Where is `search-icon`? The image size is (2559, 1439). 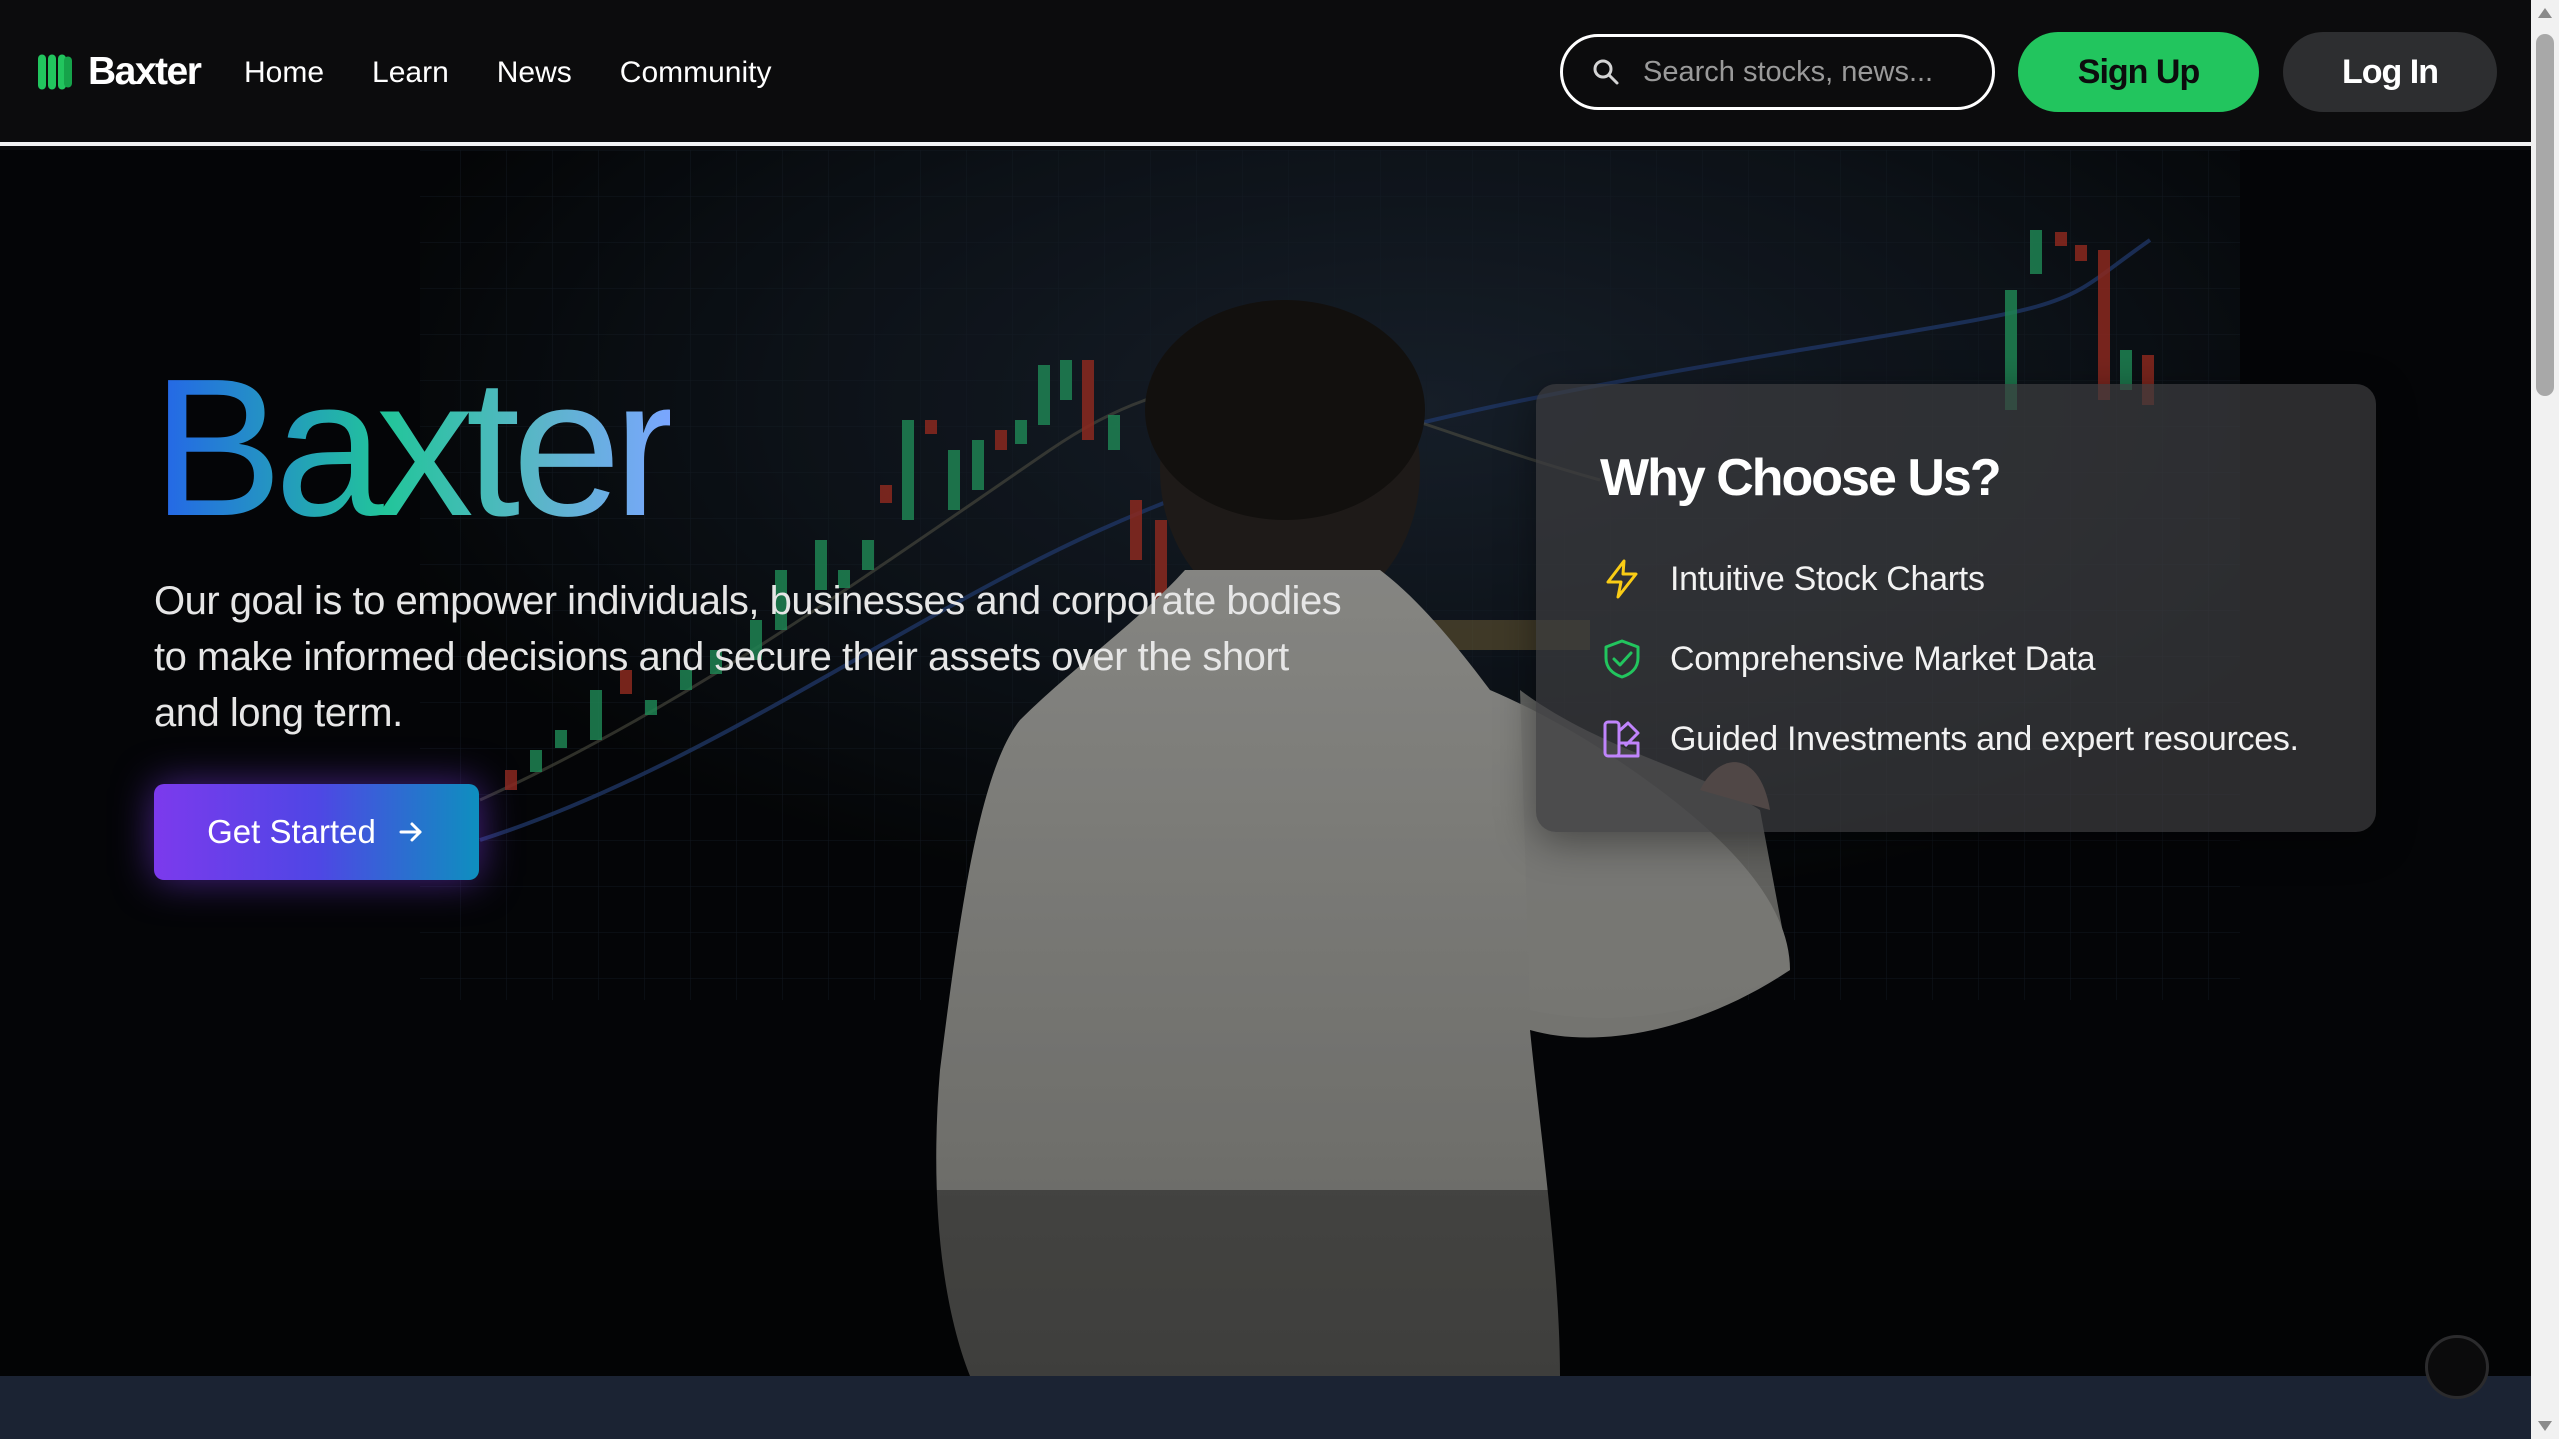 search-icon is located at coordinates (1606, 72).